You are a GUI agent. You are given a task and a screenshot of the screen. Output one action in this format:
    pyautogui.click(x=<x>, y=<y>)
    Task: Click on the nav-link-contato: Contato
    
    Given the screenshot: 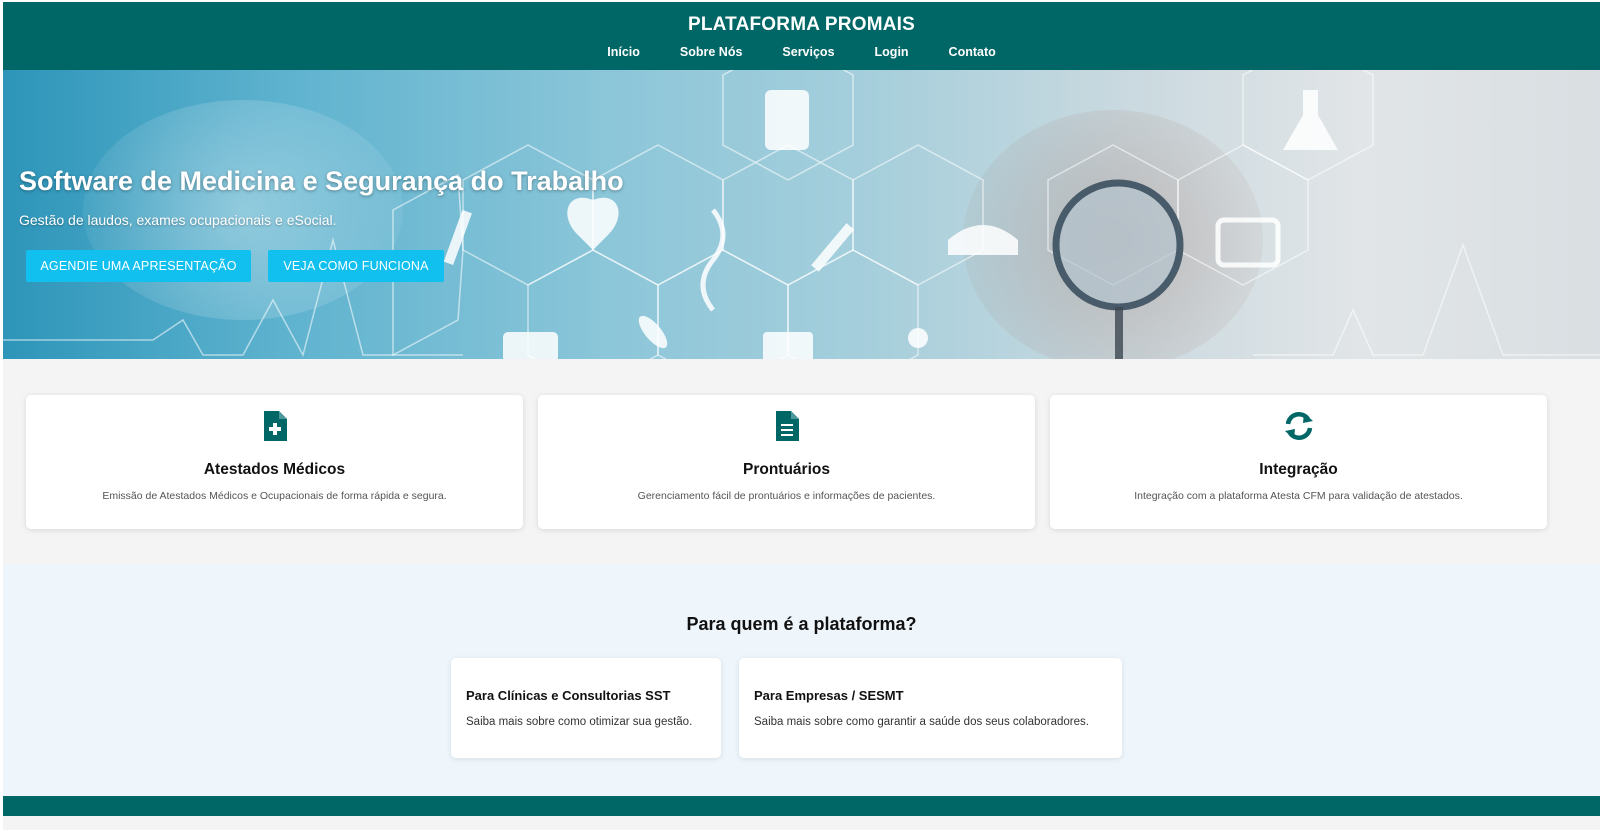 What is the action you would take?
    pyautogui.click(x=972, y=52)
    